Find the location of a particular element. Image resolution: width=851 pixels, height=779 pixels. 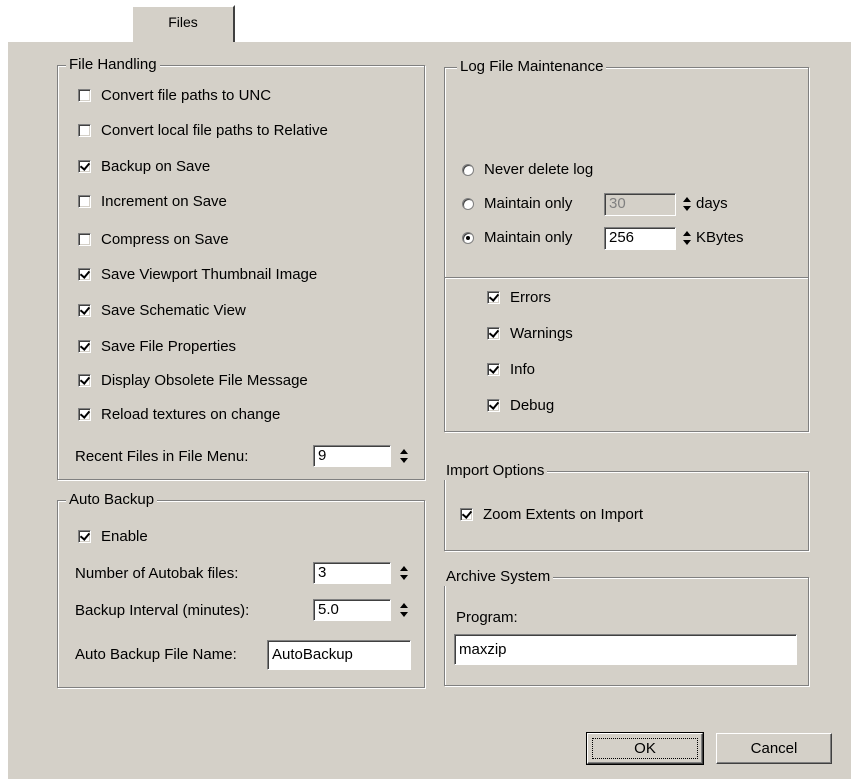

days-unit: days is located at coordinates (712, 203).